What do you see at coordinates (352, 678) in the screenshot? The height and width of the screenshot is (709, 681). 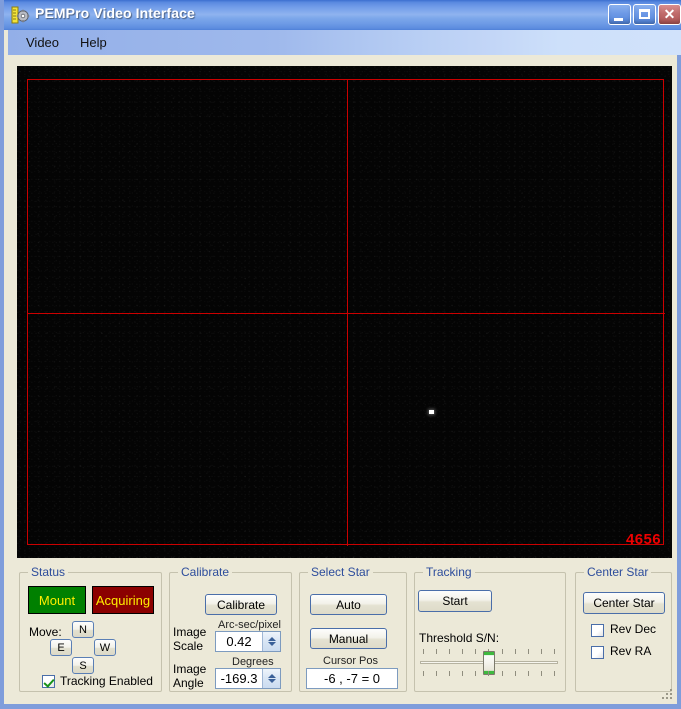 I see `cursor-pos-value: -6 , -7 = 0` at bounding box center [352, 678].